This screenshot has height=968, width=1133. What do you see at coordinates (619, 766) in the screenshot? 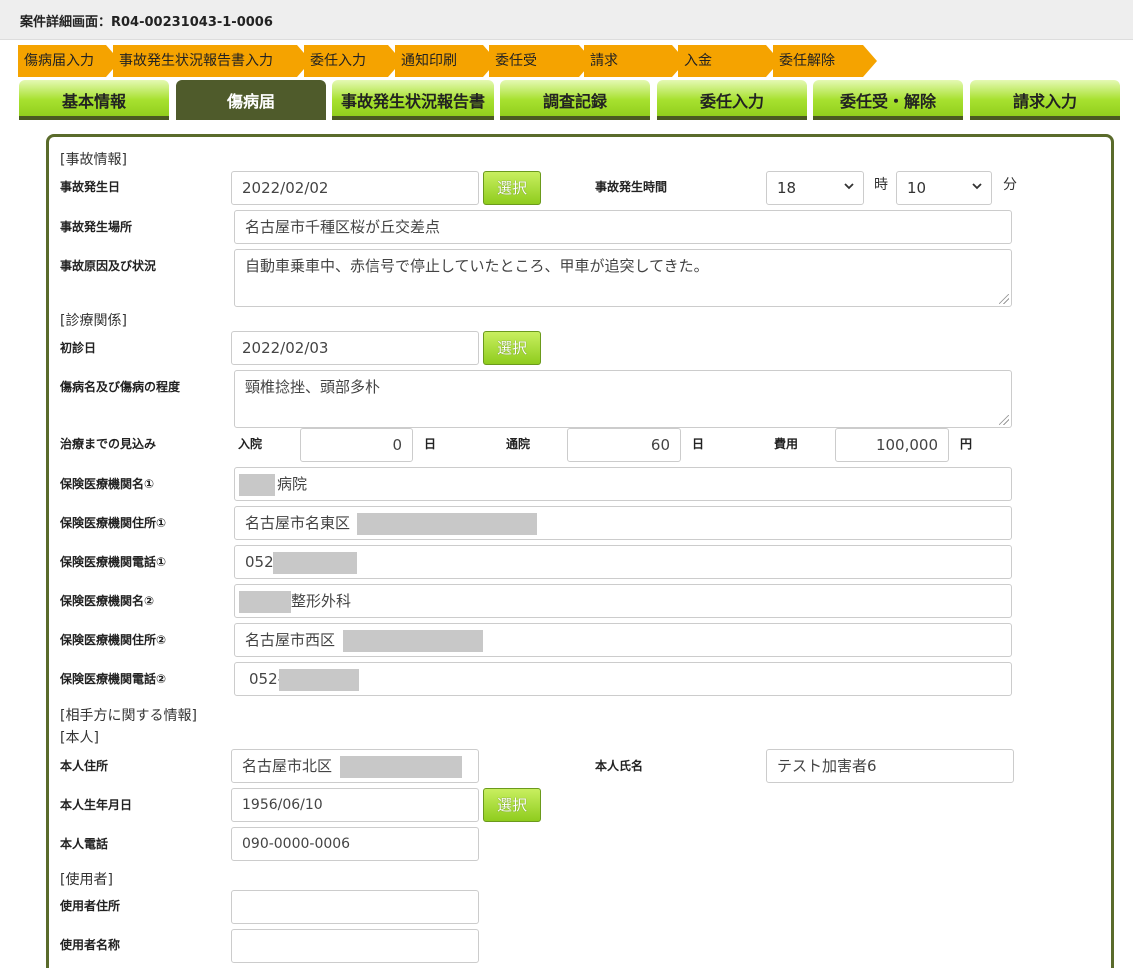
I see `party-name-label: 本人氏名` at bounding box center [619, 766].